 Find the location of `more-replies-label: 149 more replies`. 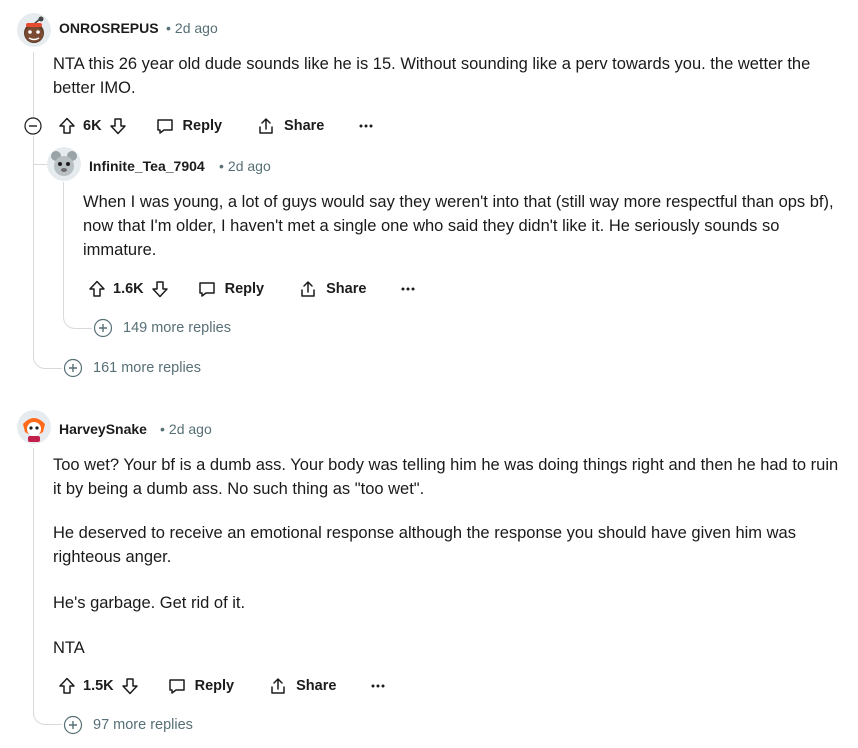

more-replies-label: 149 more replies is located at coordinates (177, 328).